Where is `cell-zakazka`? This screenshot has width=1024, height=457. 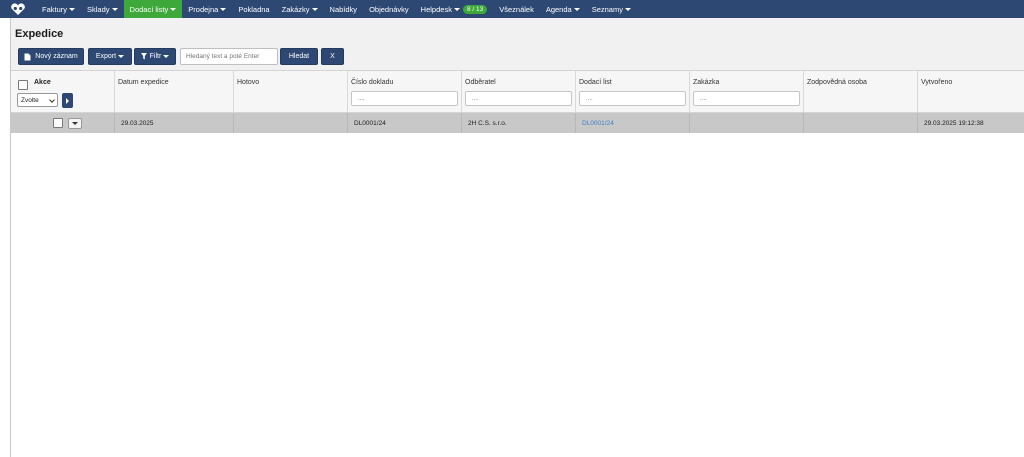
cell-zakazka is located at coordinates (747, 123).